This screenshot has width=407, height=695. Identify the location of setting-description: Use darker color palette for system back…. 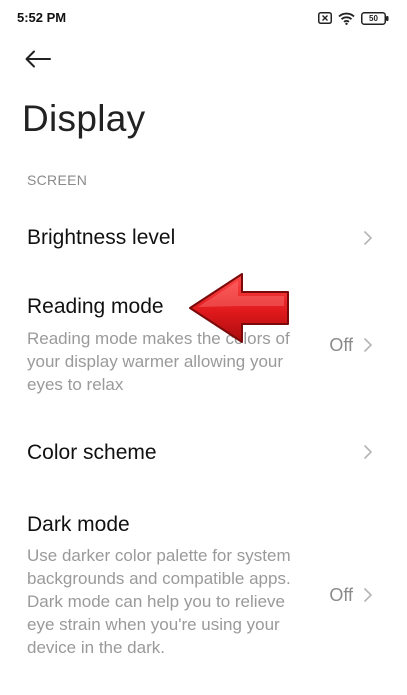
(159, 601).